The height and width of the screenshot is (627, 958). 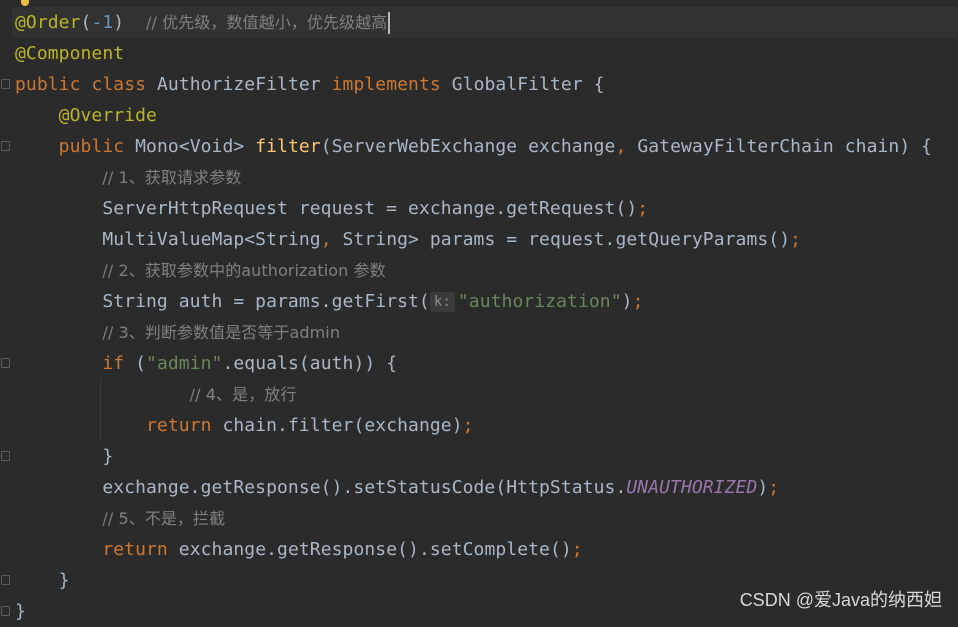 What do you see at coordinates (485, 22) in the screenshot?
I see `code-line-1: @Order(-1) // 优先级，数值越小，优先级越高` at bounding box center [485, 22].